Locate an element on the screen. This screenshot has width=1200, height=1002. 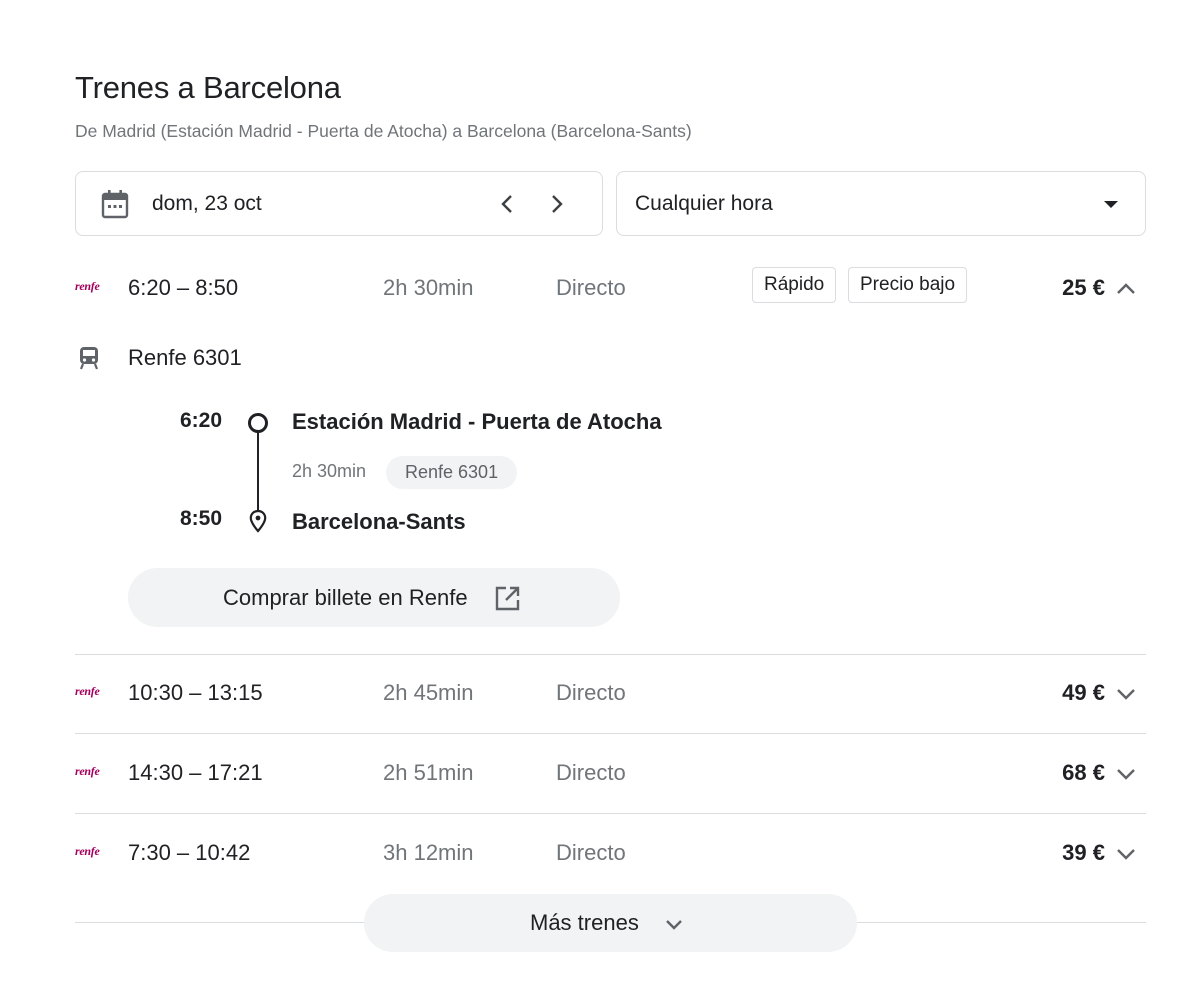
trip-duration: 2h 45min is located at coordinates (428, 692).